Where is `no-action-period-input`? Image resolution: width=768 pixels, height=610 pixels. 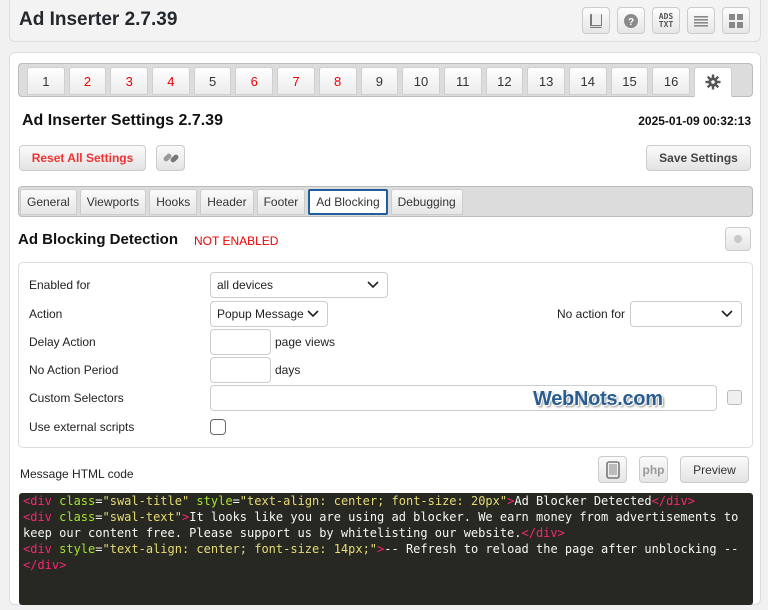 no-action-period-input is located at coordinates (240, 370).